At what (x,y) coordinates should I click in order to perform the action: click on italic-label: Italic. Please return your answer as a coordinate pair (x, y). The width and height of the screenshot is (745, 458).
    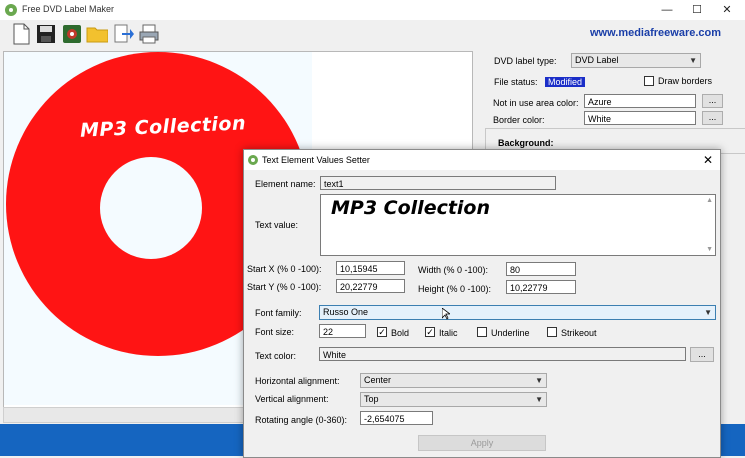
    Looking at the image, I should click on (448, 333).